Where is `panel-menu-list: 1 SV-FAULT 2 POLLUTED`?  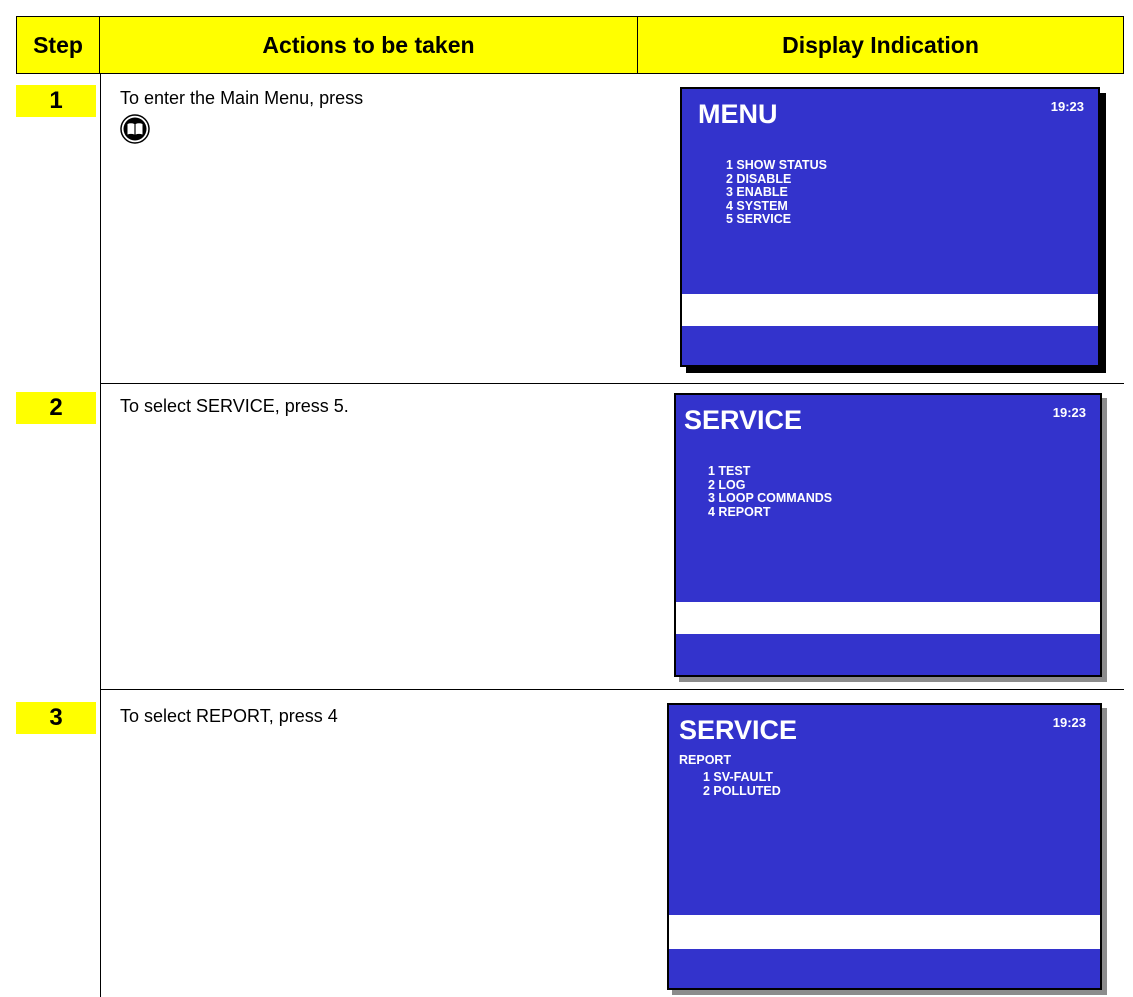 panel-menu-list: 1 SV-FAULT 2 POLLUTED is located at coordinates (742, 784).